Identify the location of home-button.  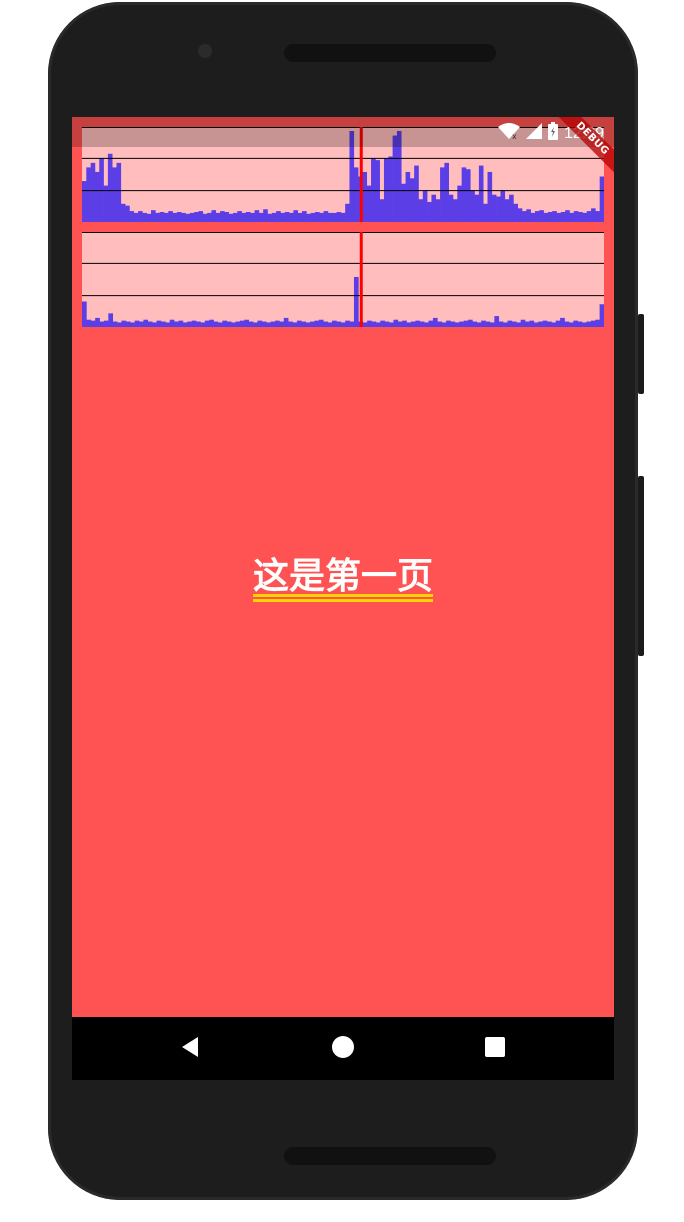
(343, 1048).